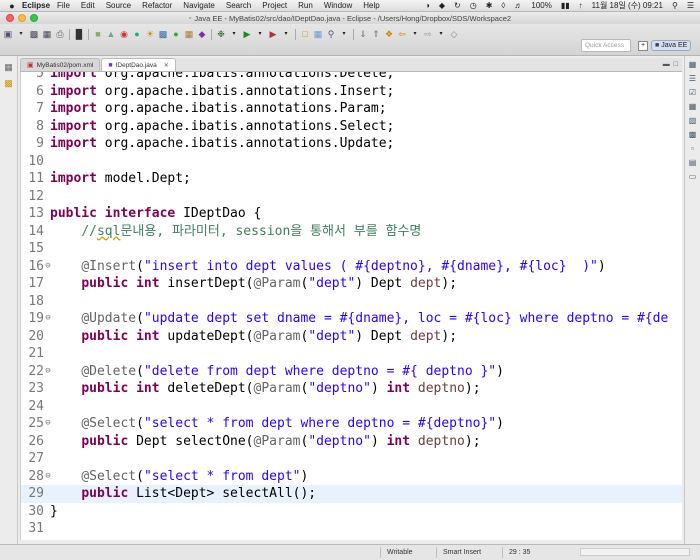  What do you see at coordinates (351, 477) in the screenshot?
I see `code-line: 28 ⊖ @Select("select * from dept")` at bounding box center [351, 477].